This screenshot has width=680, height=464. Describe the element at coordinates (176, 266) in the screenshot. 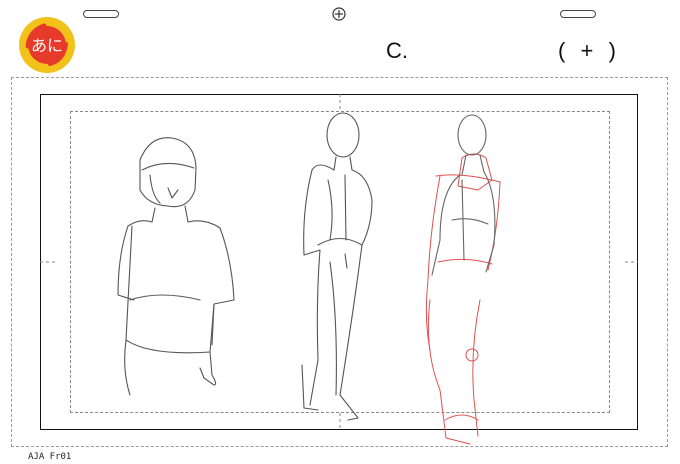

I see `figure-left-sketch` at that location.